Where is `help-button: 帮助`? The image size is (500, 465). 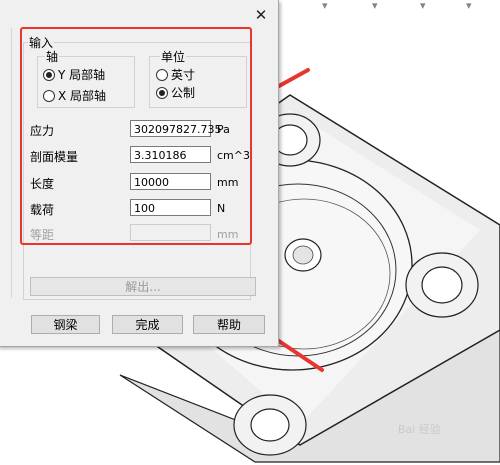
help-button: 帮助 is located at coordinates (229, 324).